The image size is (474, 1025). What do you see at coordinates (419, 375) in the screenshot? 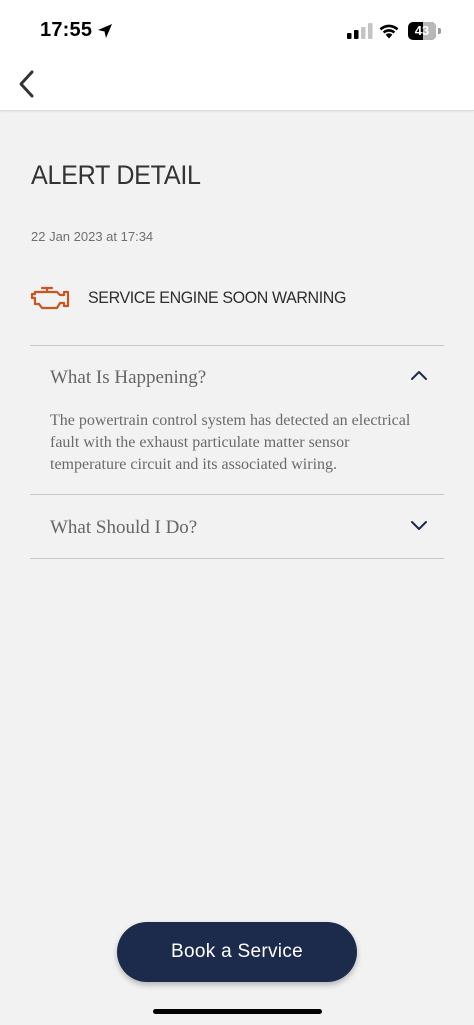
I see `chevron-up-icon` at bounding box center [419, 375].